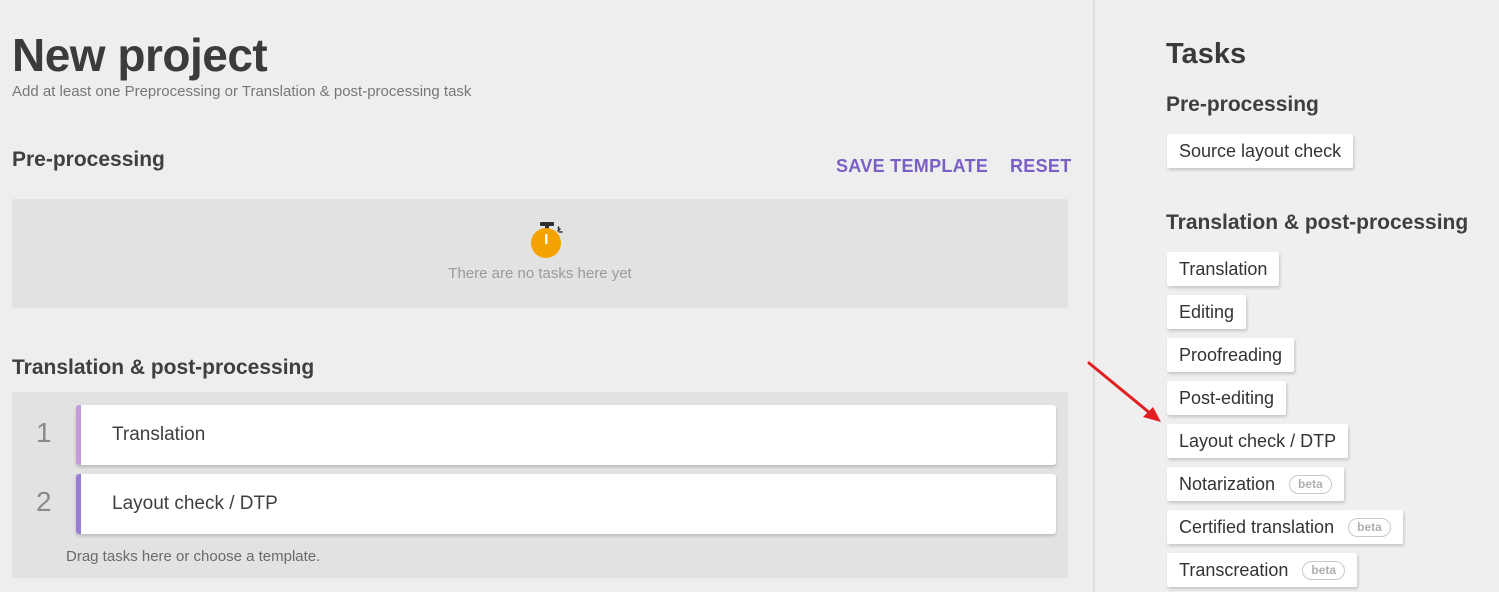 The image size is (1499, 592). What do you see at coordinates (540, 273) in the screenshot?
I see `empty-state-text: There are no tasks here yet` at bounding box center [540, 273].